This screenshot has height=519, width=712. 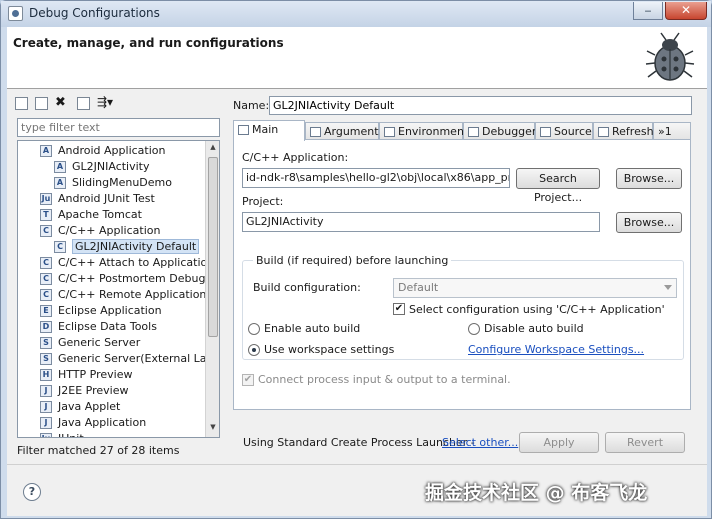 I want to click on tree-item-label: Android JUnit Test, so click(x=106, y=198).